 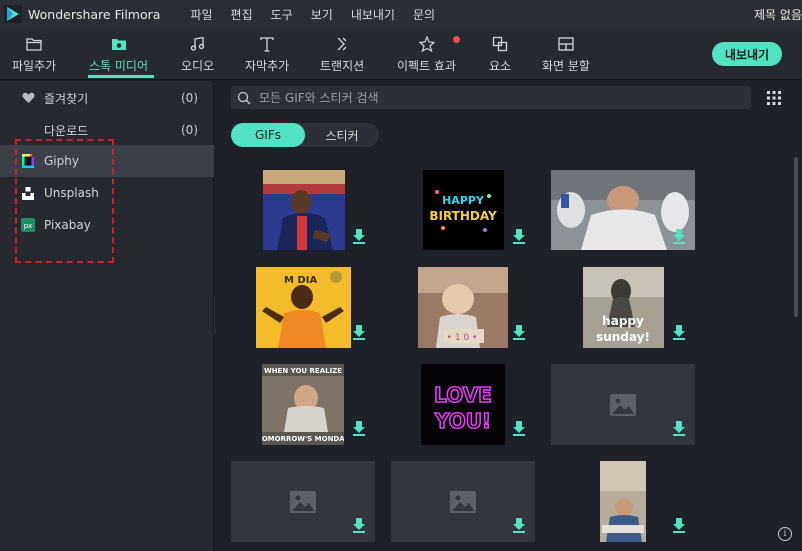 I want to click on filmora-logo-icon, so click(x=13, y=14).